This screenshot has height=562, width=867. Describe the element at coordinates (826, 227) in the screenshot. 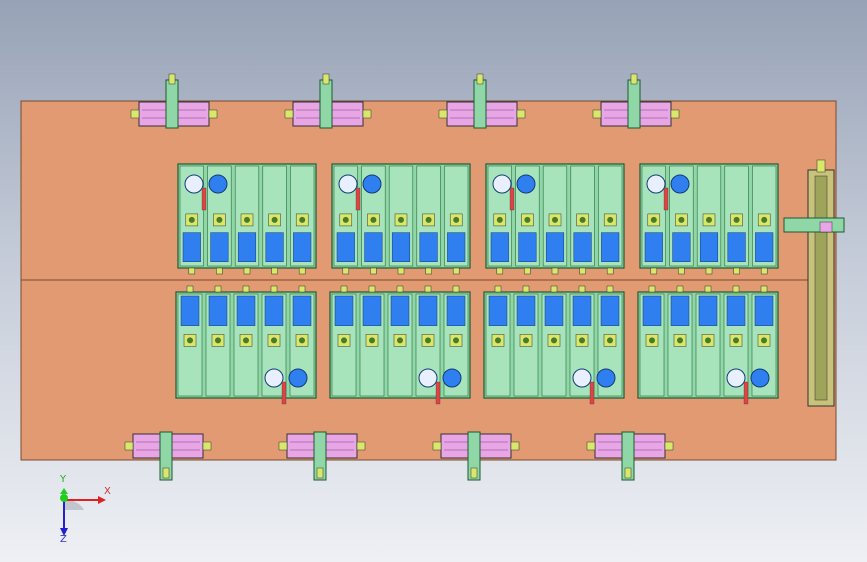

I see `rail-carriage-block` at that location.